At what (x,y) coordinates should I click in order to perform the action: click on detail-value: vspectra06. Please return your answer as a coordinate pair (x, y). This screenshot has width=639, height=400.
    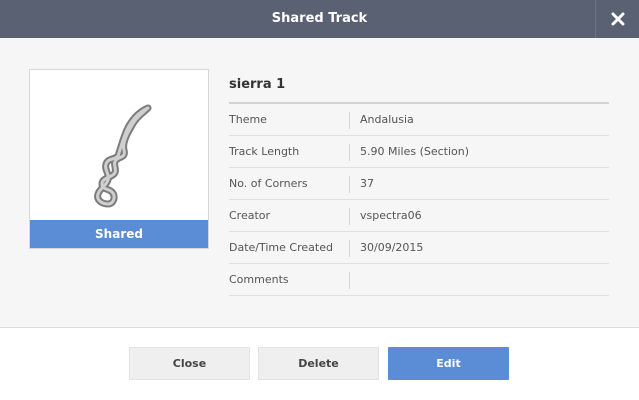
    Looking at the image, I should click on (391, 215).